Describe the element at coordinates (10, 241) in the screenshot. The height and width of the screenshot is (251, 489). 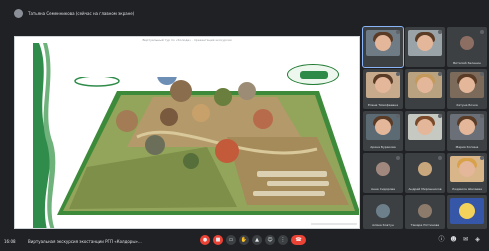
I see `meeting-time: 16:08` at that location.